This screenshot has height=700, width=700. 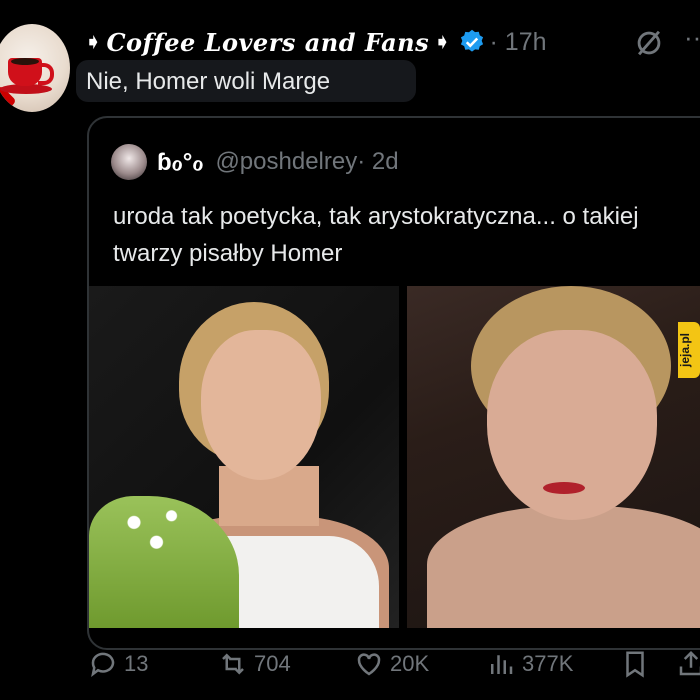 I want to click on post-text-bubble: Nie, Homer woli Marge, so click(x=246, y=81).